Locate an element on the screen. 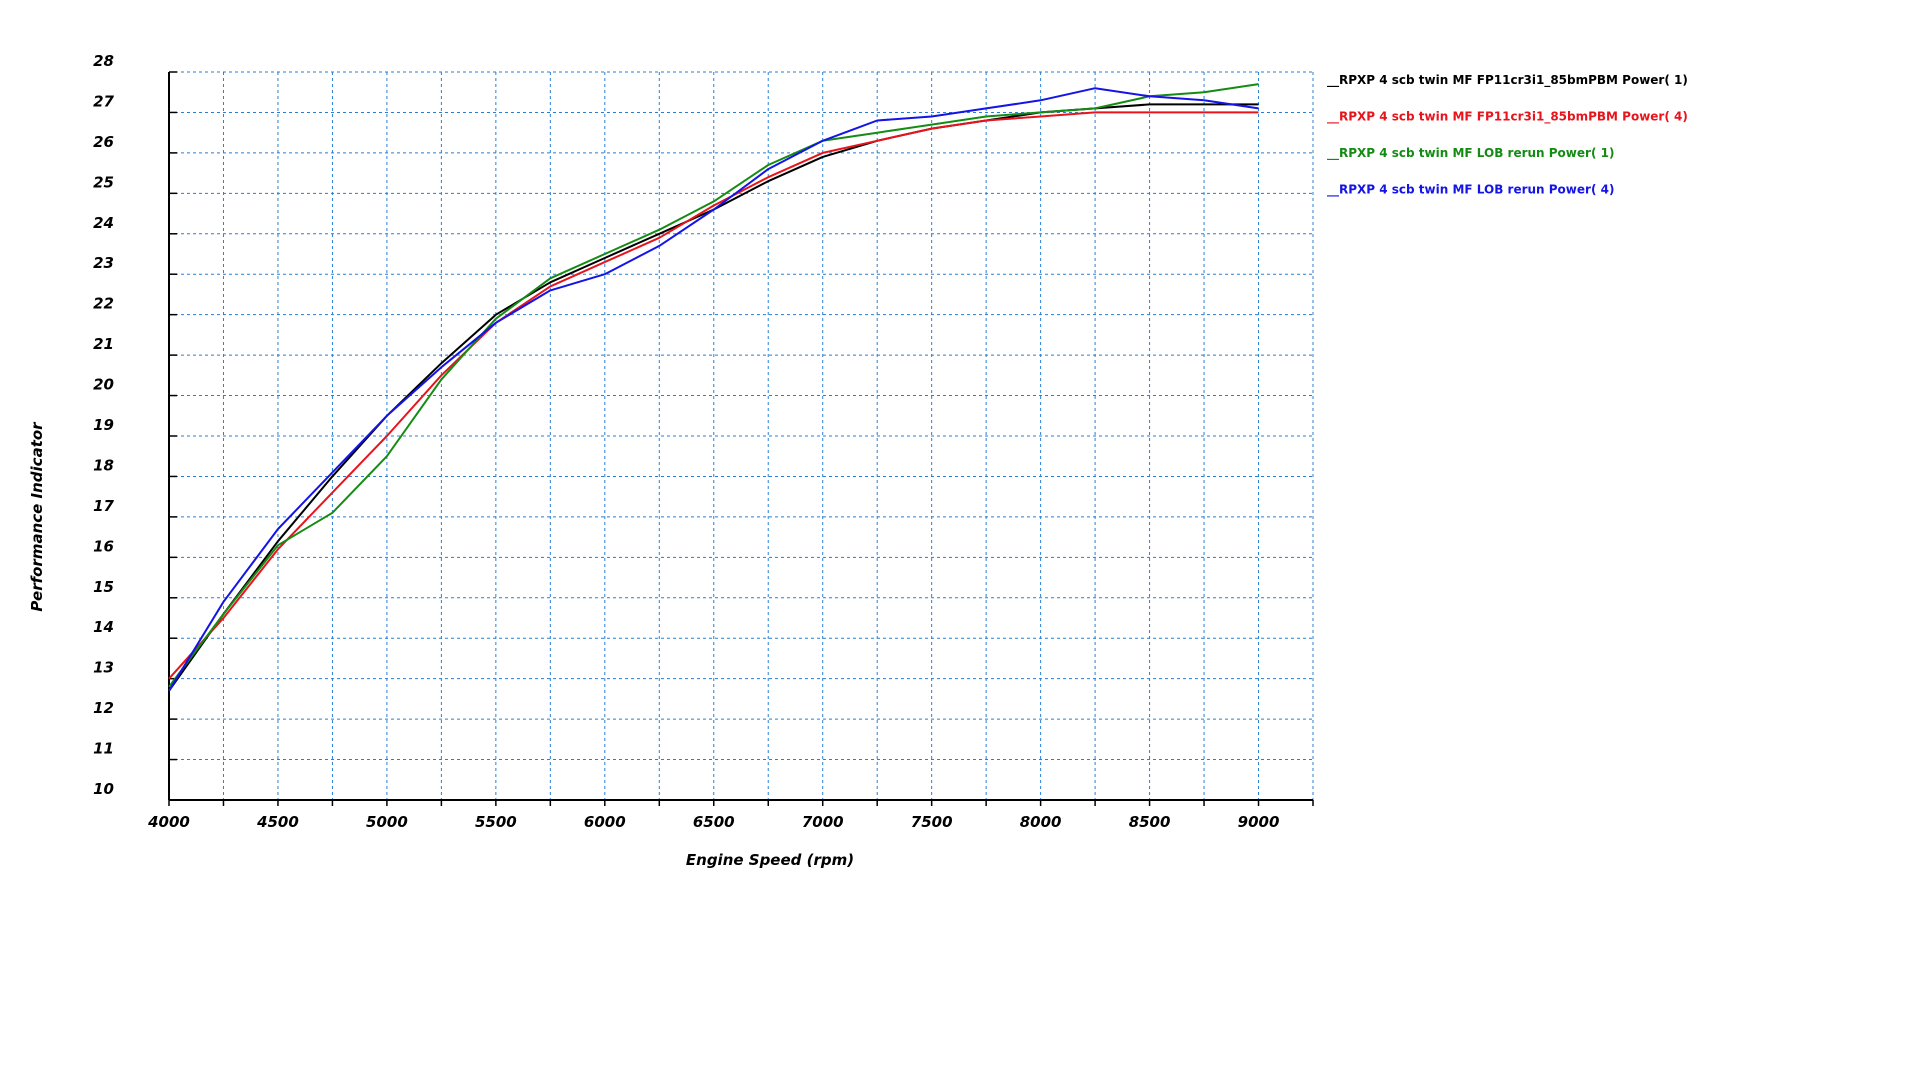  y-tick-label: 19 is located at coordinates (103, 425).